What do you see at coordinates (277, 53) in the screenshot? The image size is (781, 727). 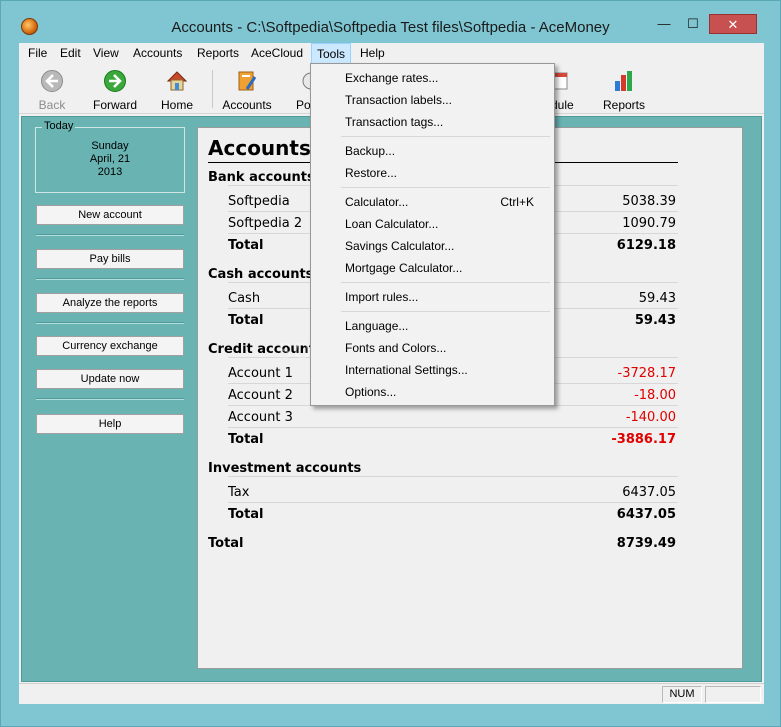 I see `menu-acecloud: AceCloud` at bounding box center [277, 53].